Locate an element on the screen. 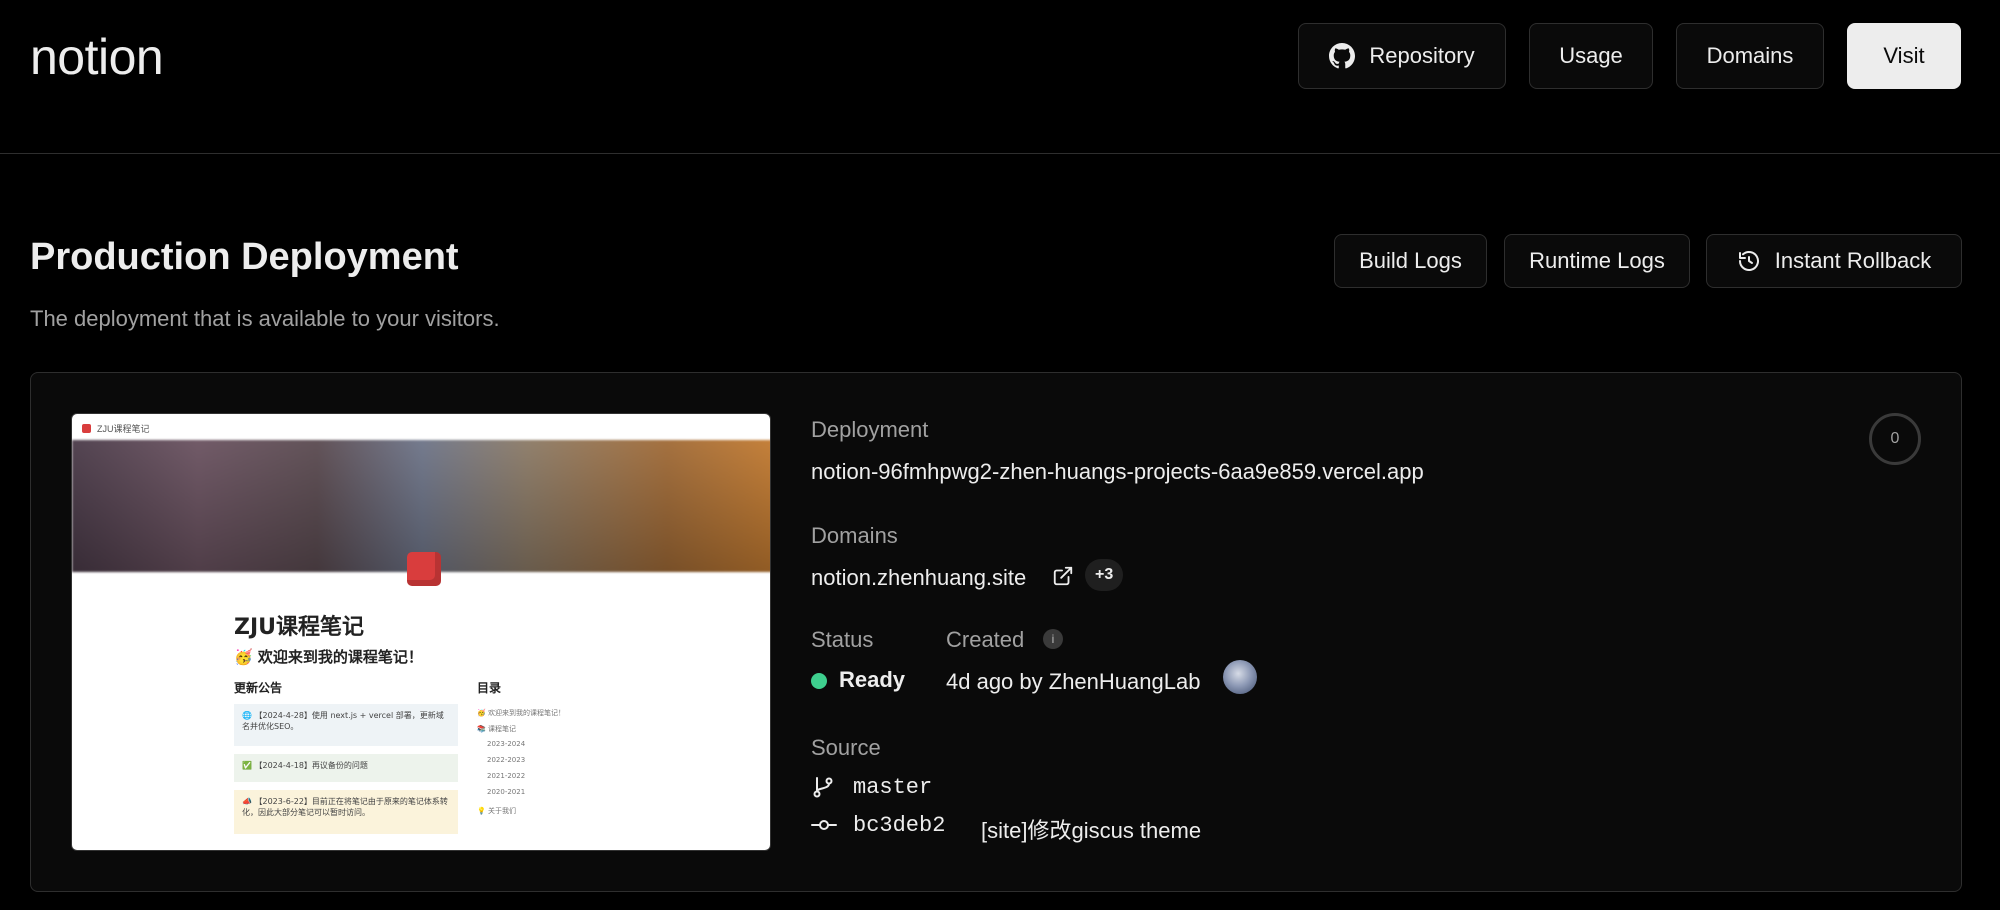 The image size is (2000, 910). deployment-progress-ring: 0 is located at coordinates (1895, 439).